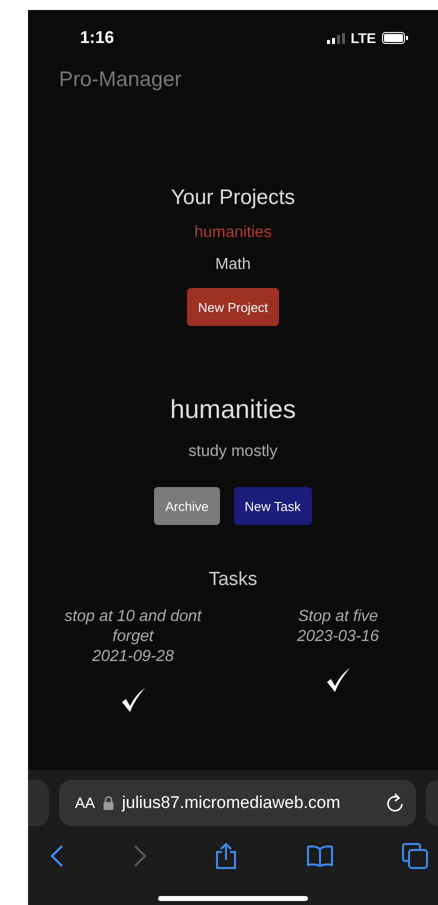 The width and height of the screenshot is (438, 905). I want to click on lock-icon, so click(108, 803).